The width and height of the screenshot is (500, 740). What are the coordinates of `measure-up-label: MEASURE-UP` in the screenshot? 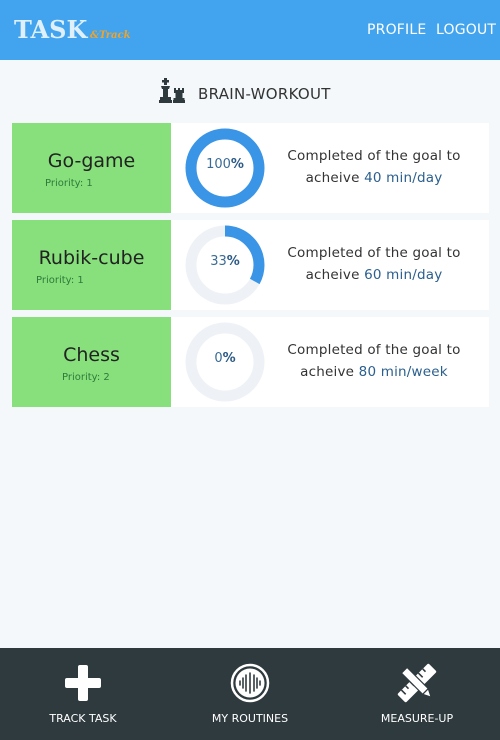 It's located at (417, 718).